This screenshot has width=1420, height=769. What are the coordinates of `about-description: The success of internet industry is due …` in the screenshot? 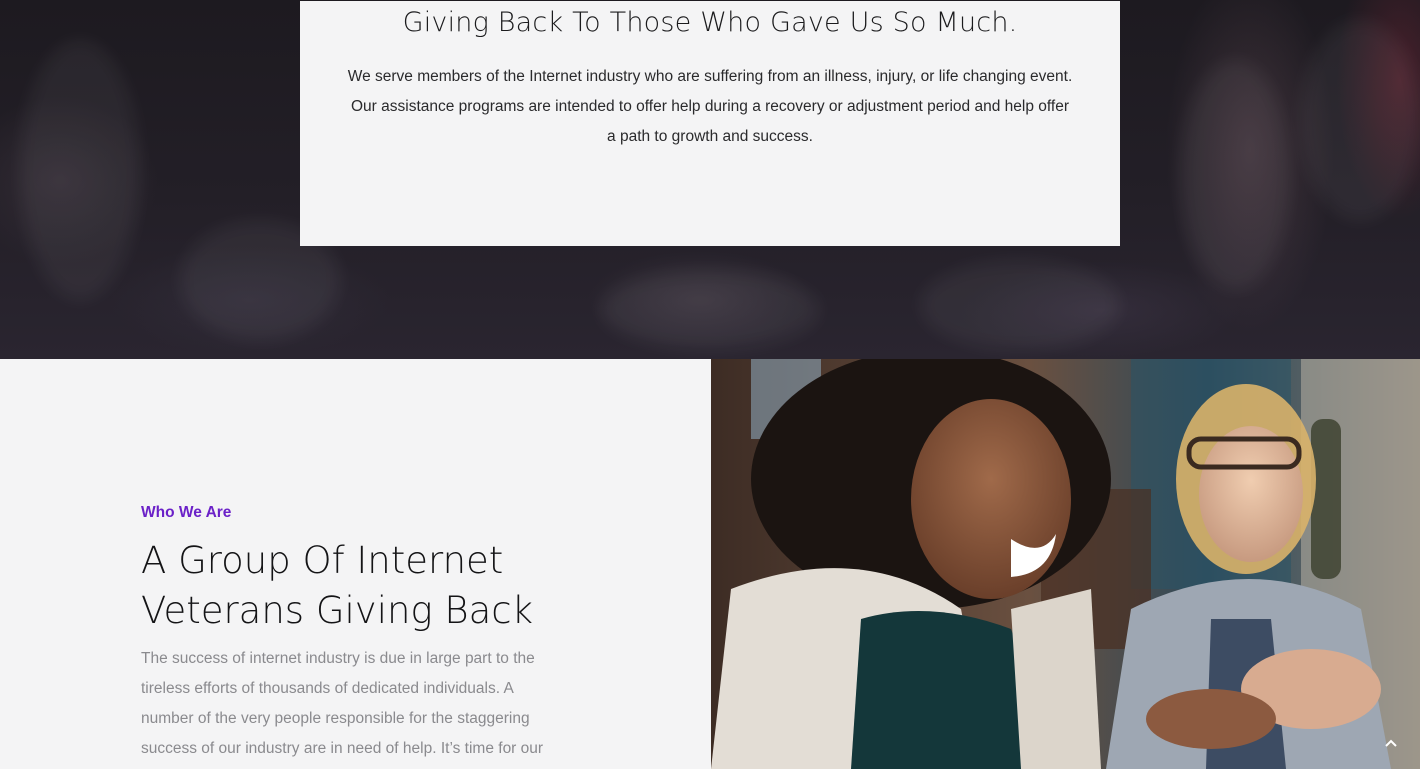 It's located at (342, 703).